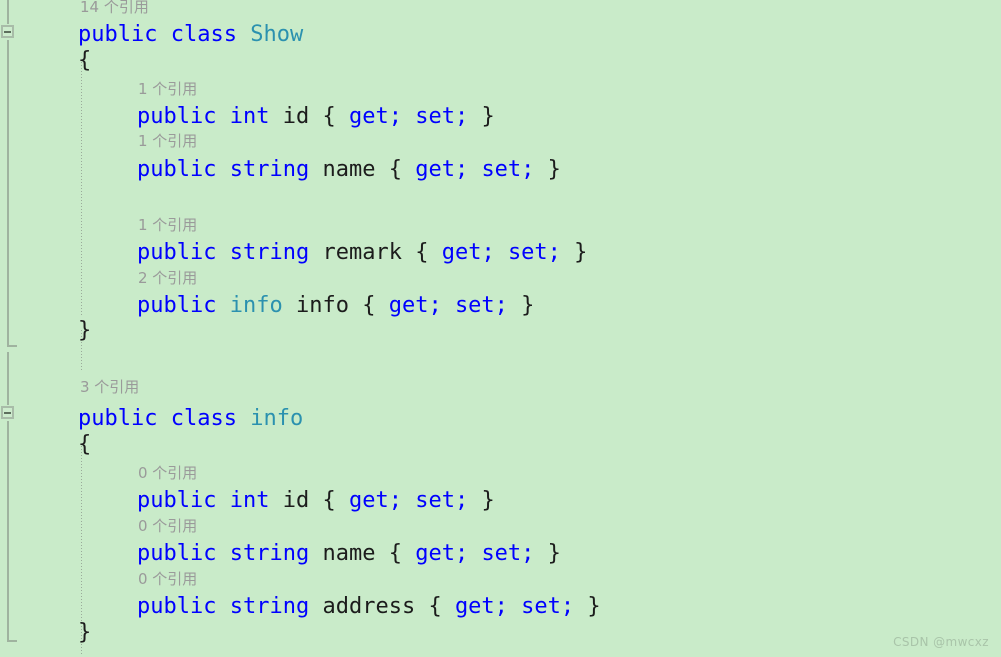  What do you see at coordinates (362, 253) in the screenshot?
I see `code-line-show-remark: public string remark { get; set; }` at bounding box center [362, 253].